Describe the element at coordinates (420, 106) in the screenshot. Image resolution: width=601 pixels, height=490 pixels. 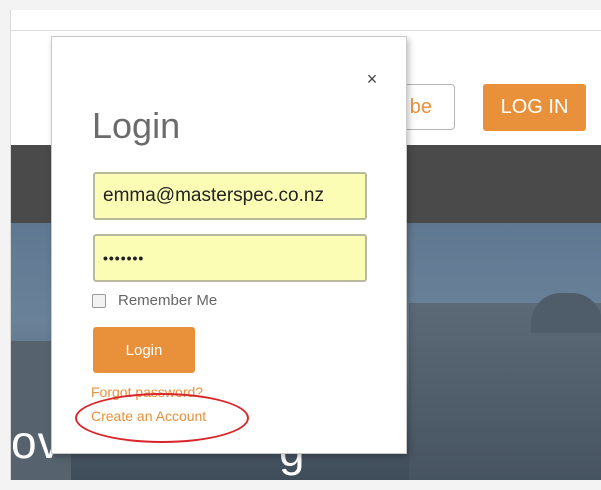
I see `subscribe-button-label: be` at that location.